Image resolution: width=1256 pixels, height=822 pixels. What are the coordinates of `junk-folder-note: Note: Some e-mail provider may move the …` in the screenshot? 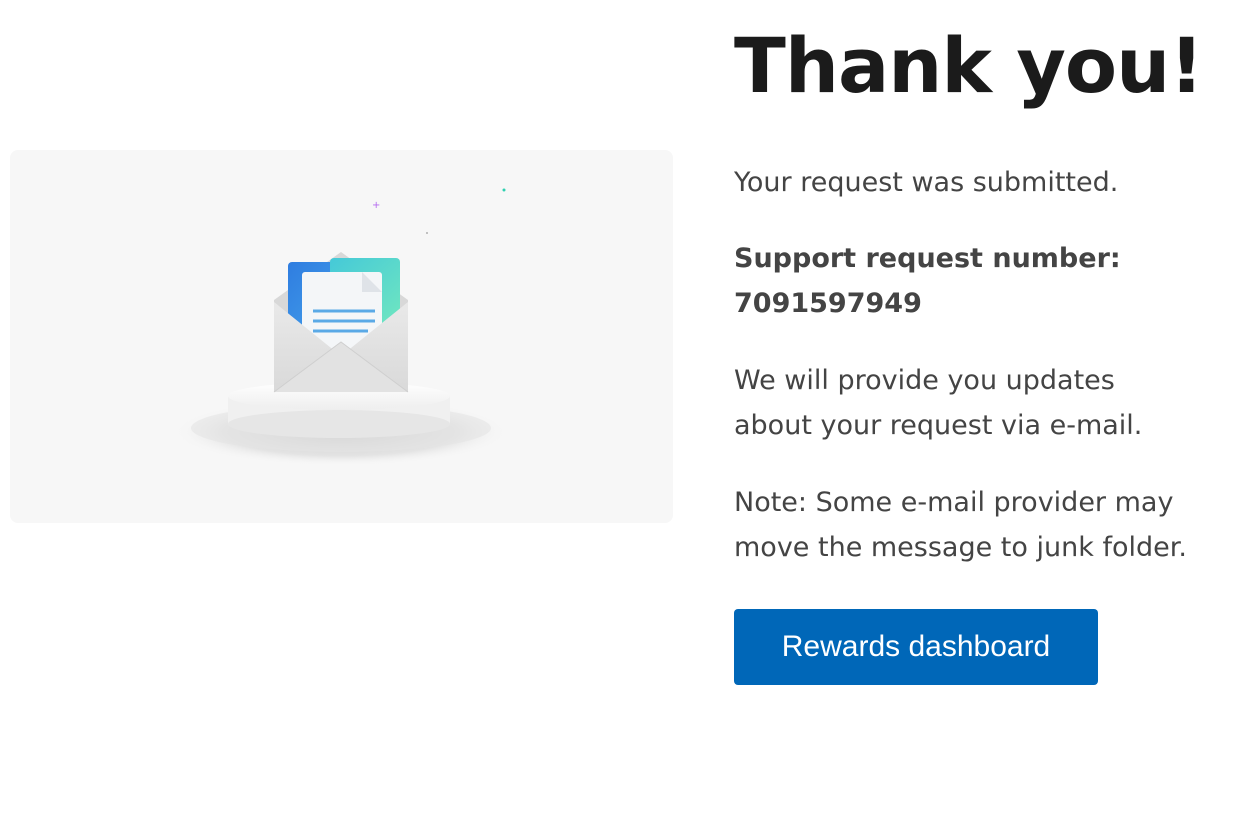 It's located at (960, 525).